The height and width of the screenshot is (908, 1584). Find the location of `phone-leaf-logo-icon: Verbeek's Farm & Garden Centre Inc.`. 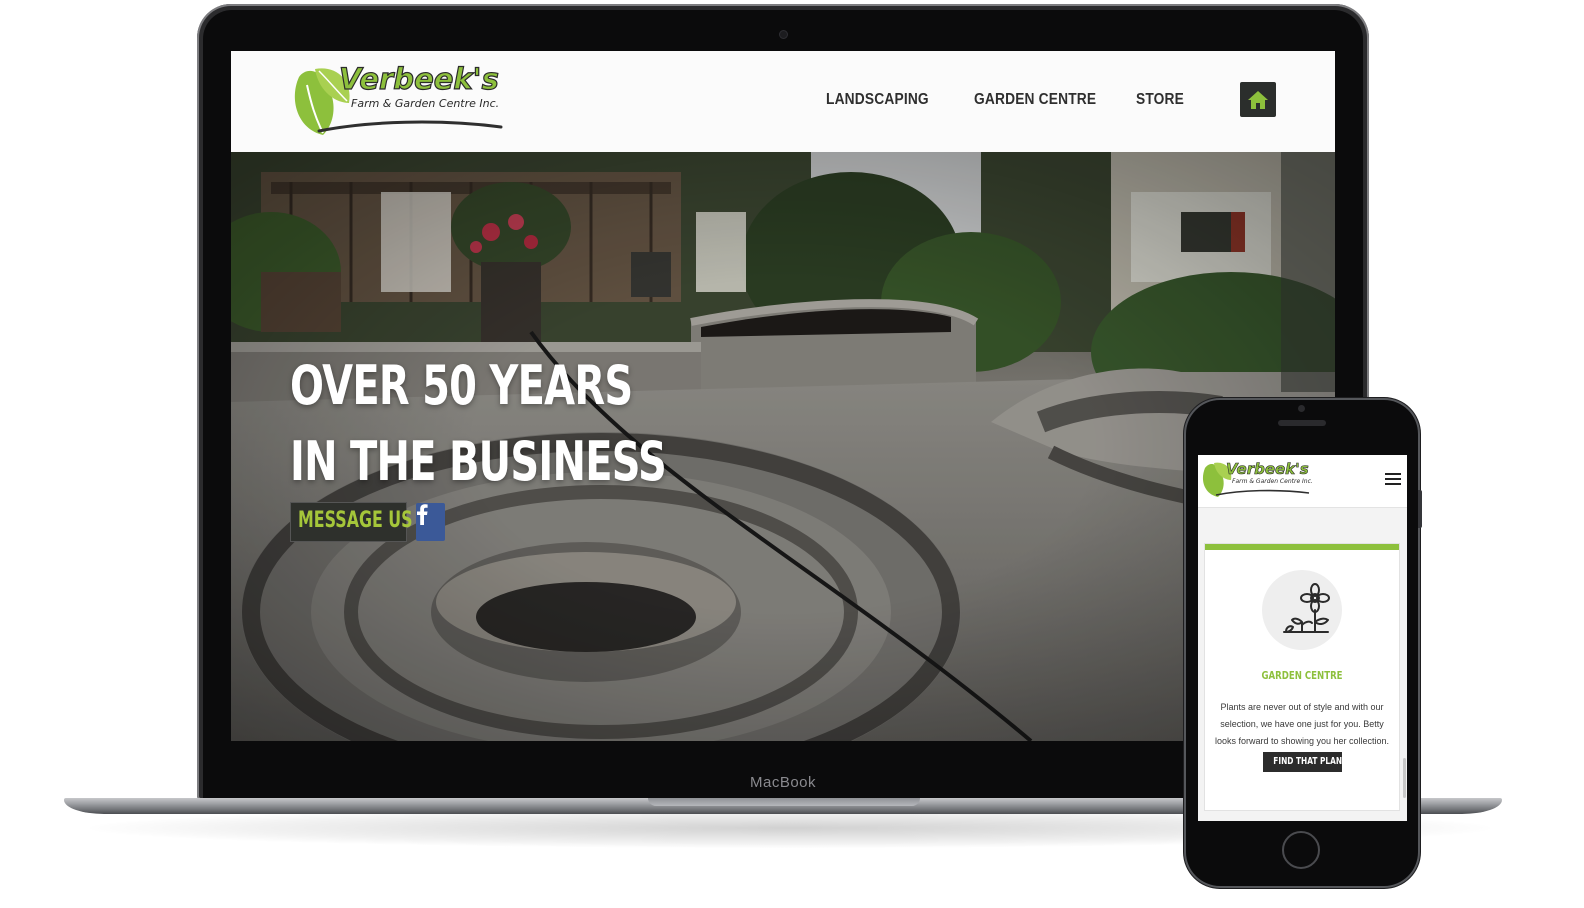

phone-leaf-logo-icon: Verbeek's Farm & Garden Centre Inc. is located at coordinates (1257, 478).